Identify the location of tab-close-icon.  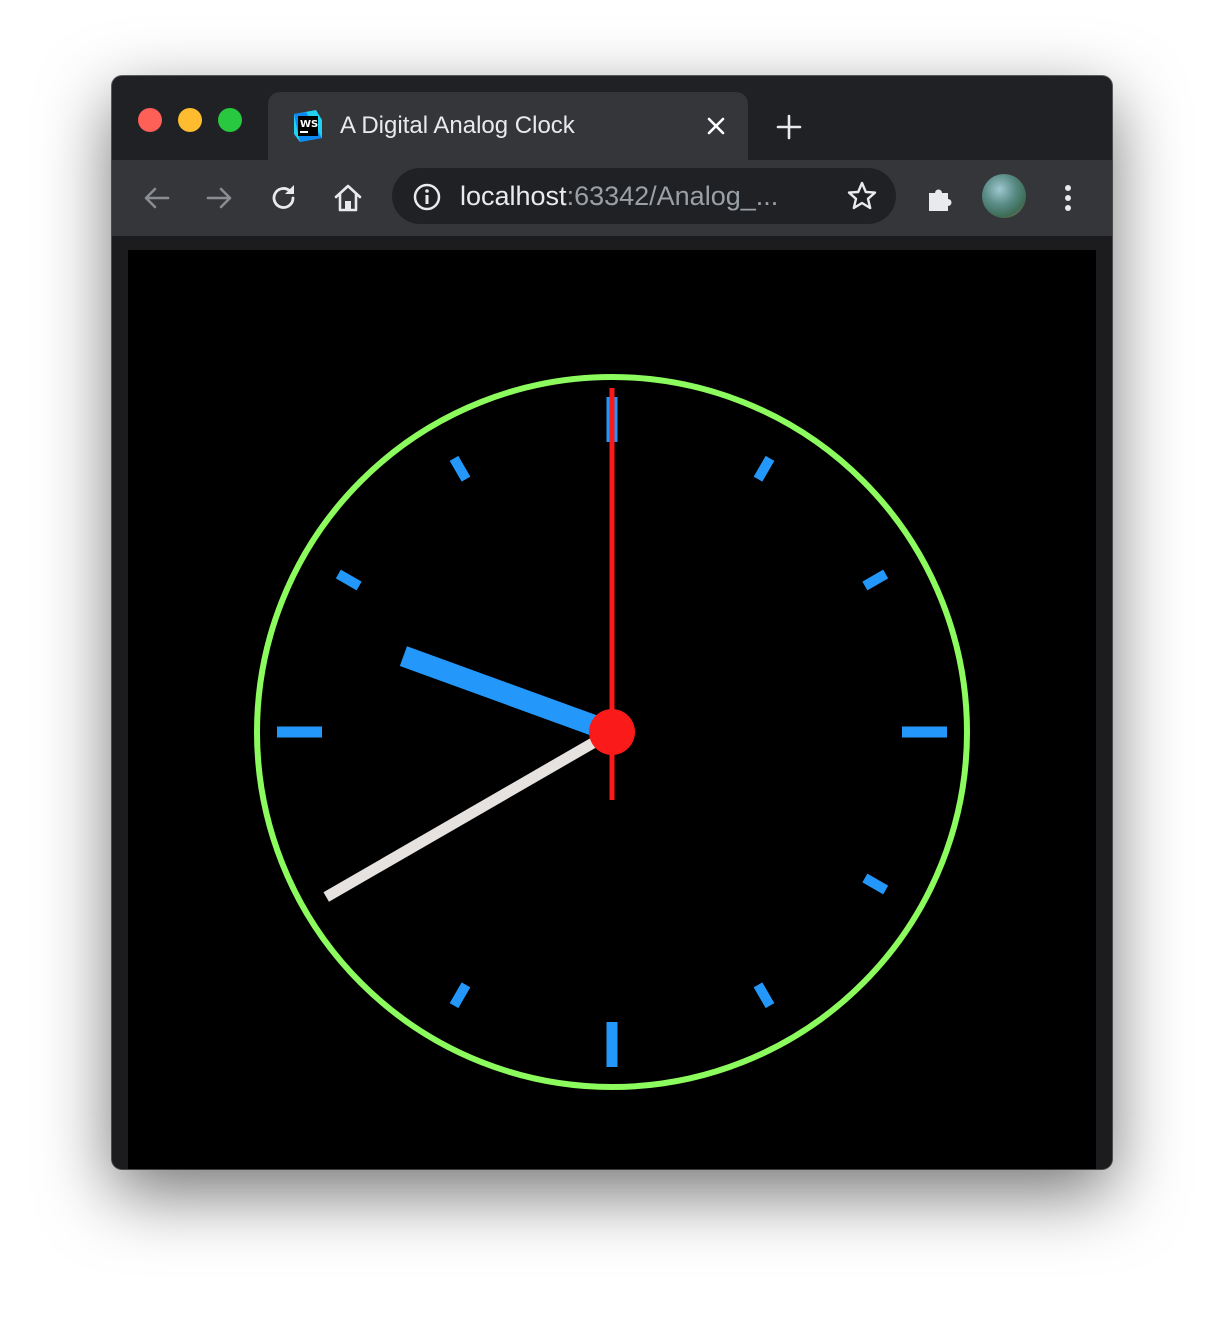
(716, 126).